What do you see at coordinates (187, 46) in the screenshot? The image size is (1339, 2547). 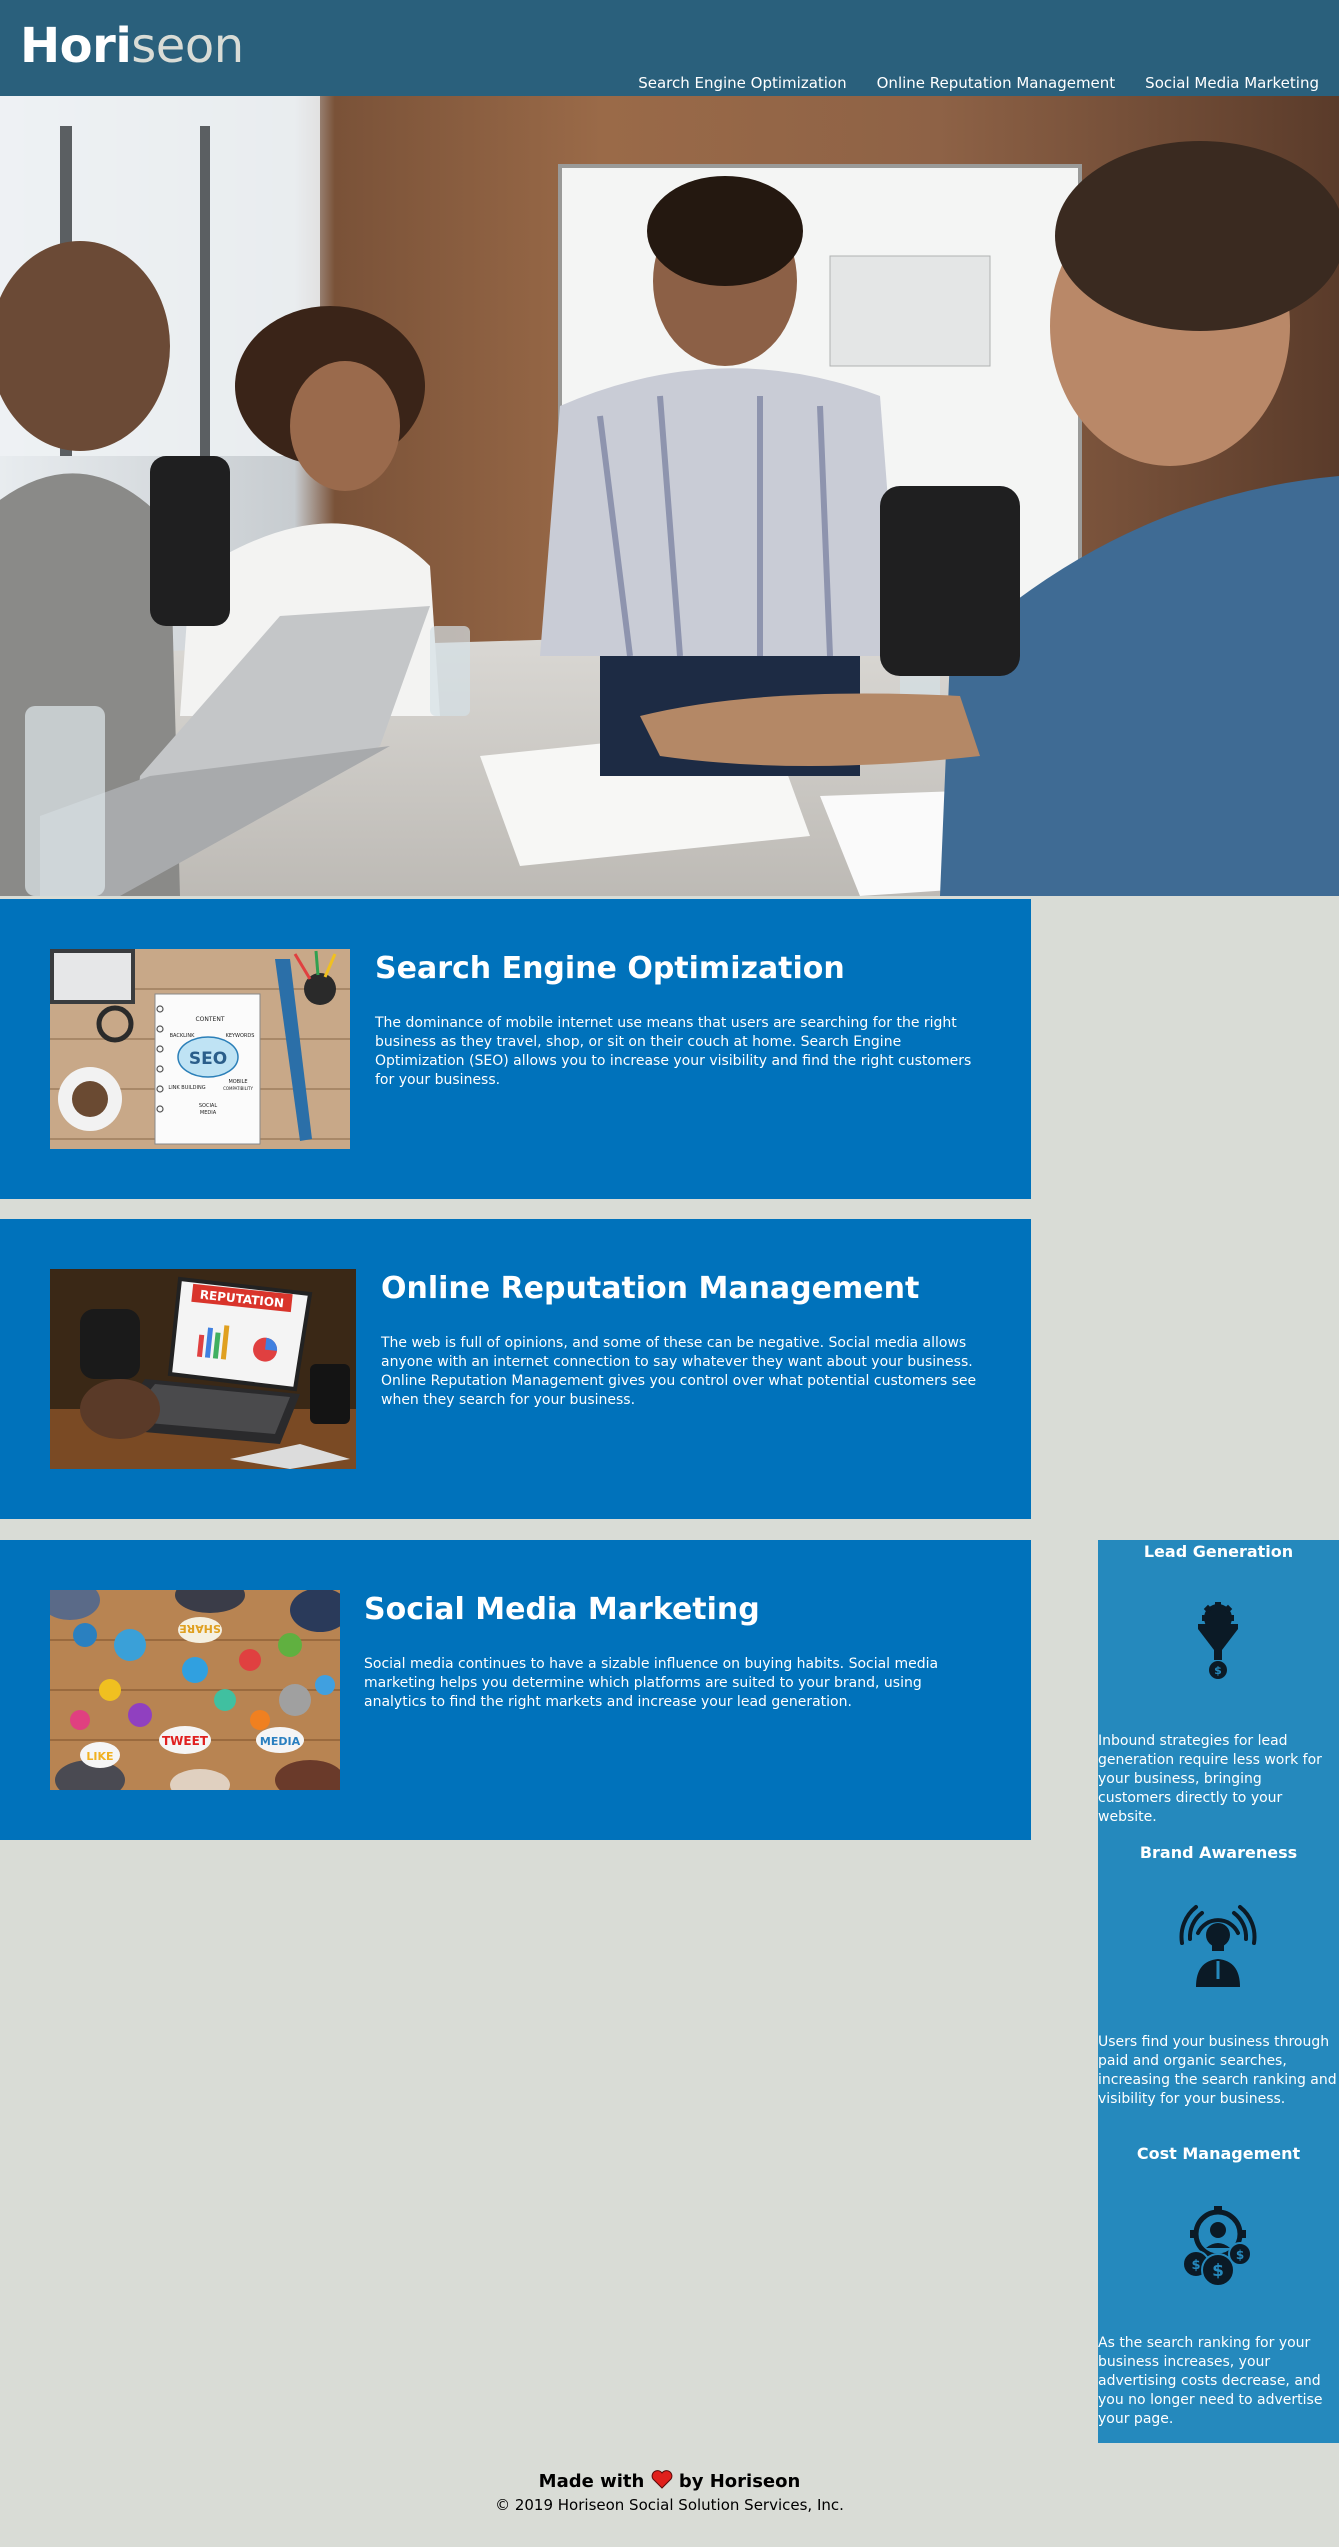 I see `logo-accent-text: seon` at bounding box center [187, 46].